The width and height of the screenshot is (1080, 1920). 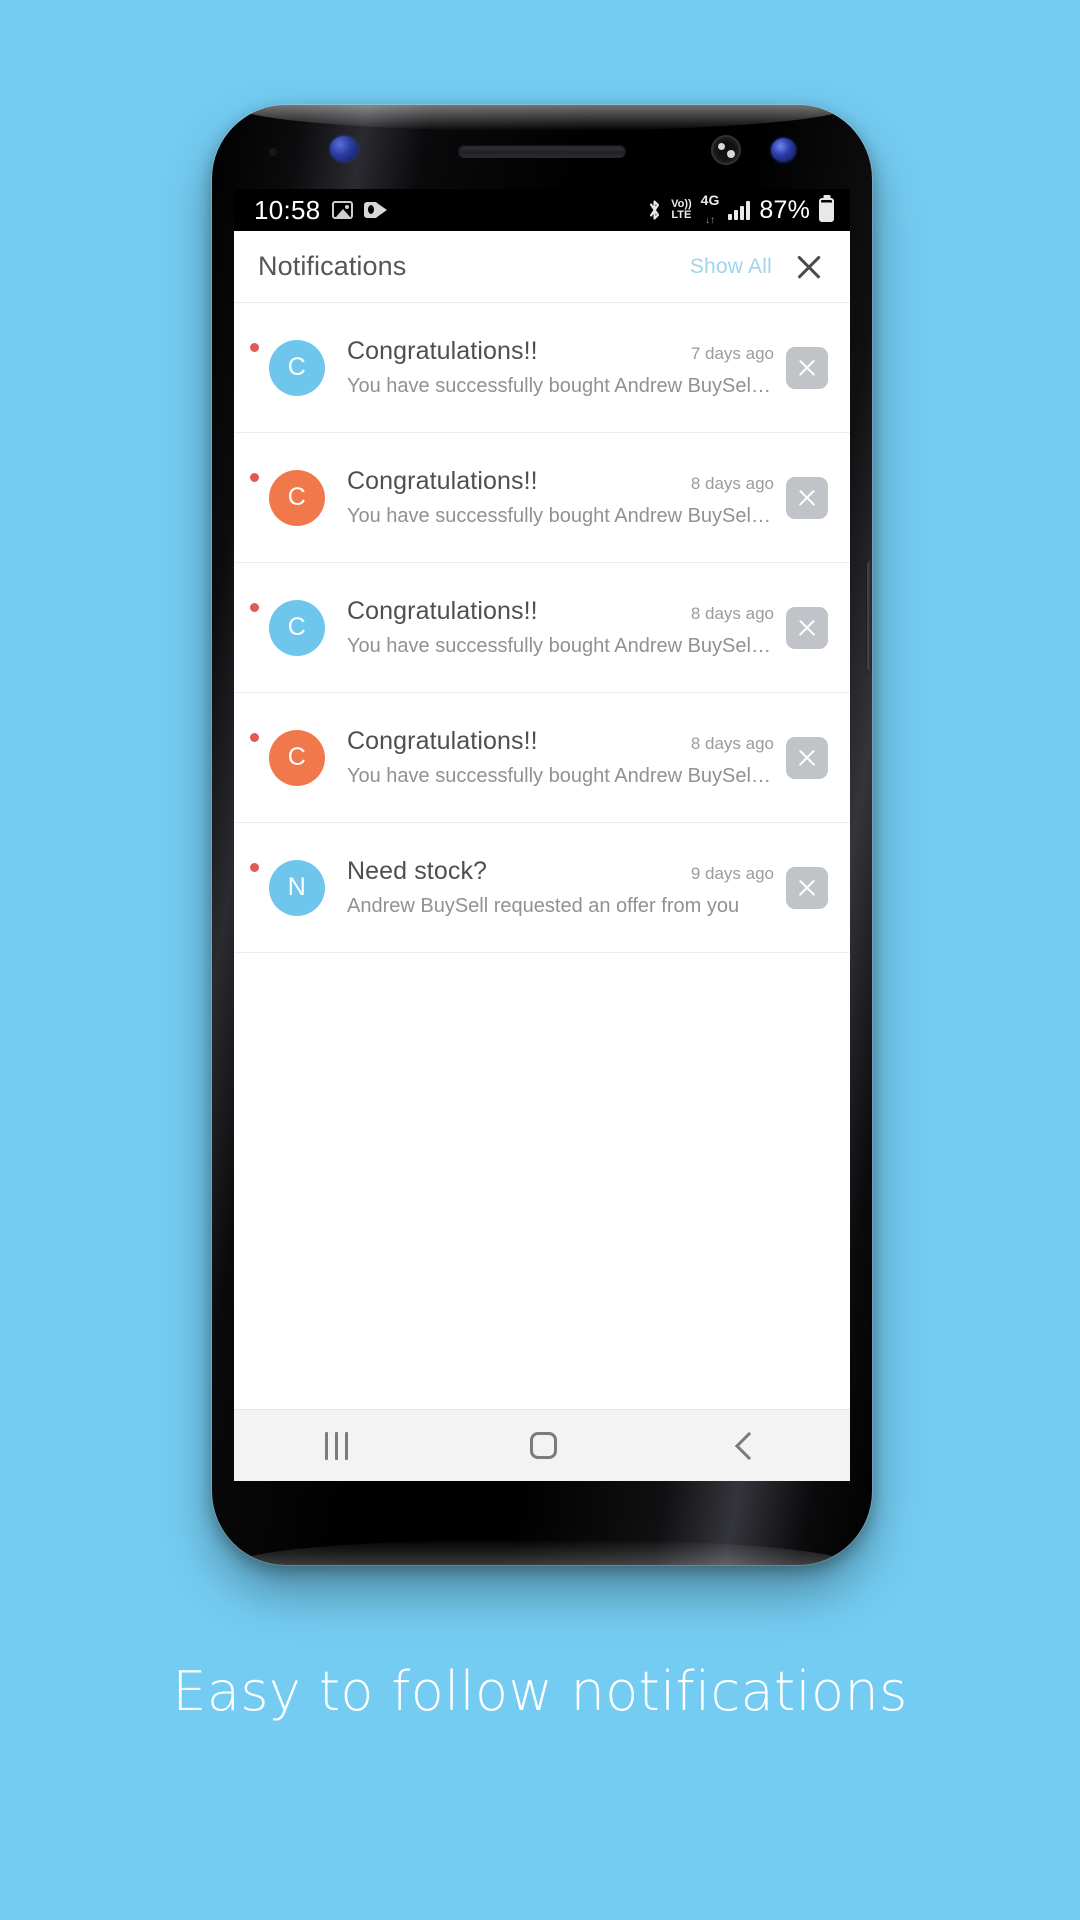 I want to click on android-nav-bar, so click(x=542, y=1445).